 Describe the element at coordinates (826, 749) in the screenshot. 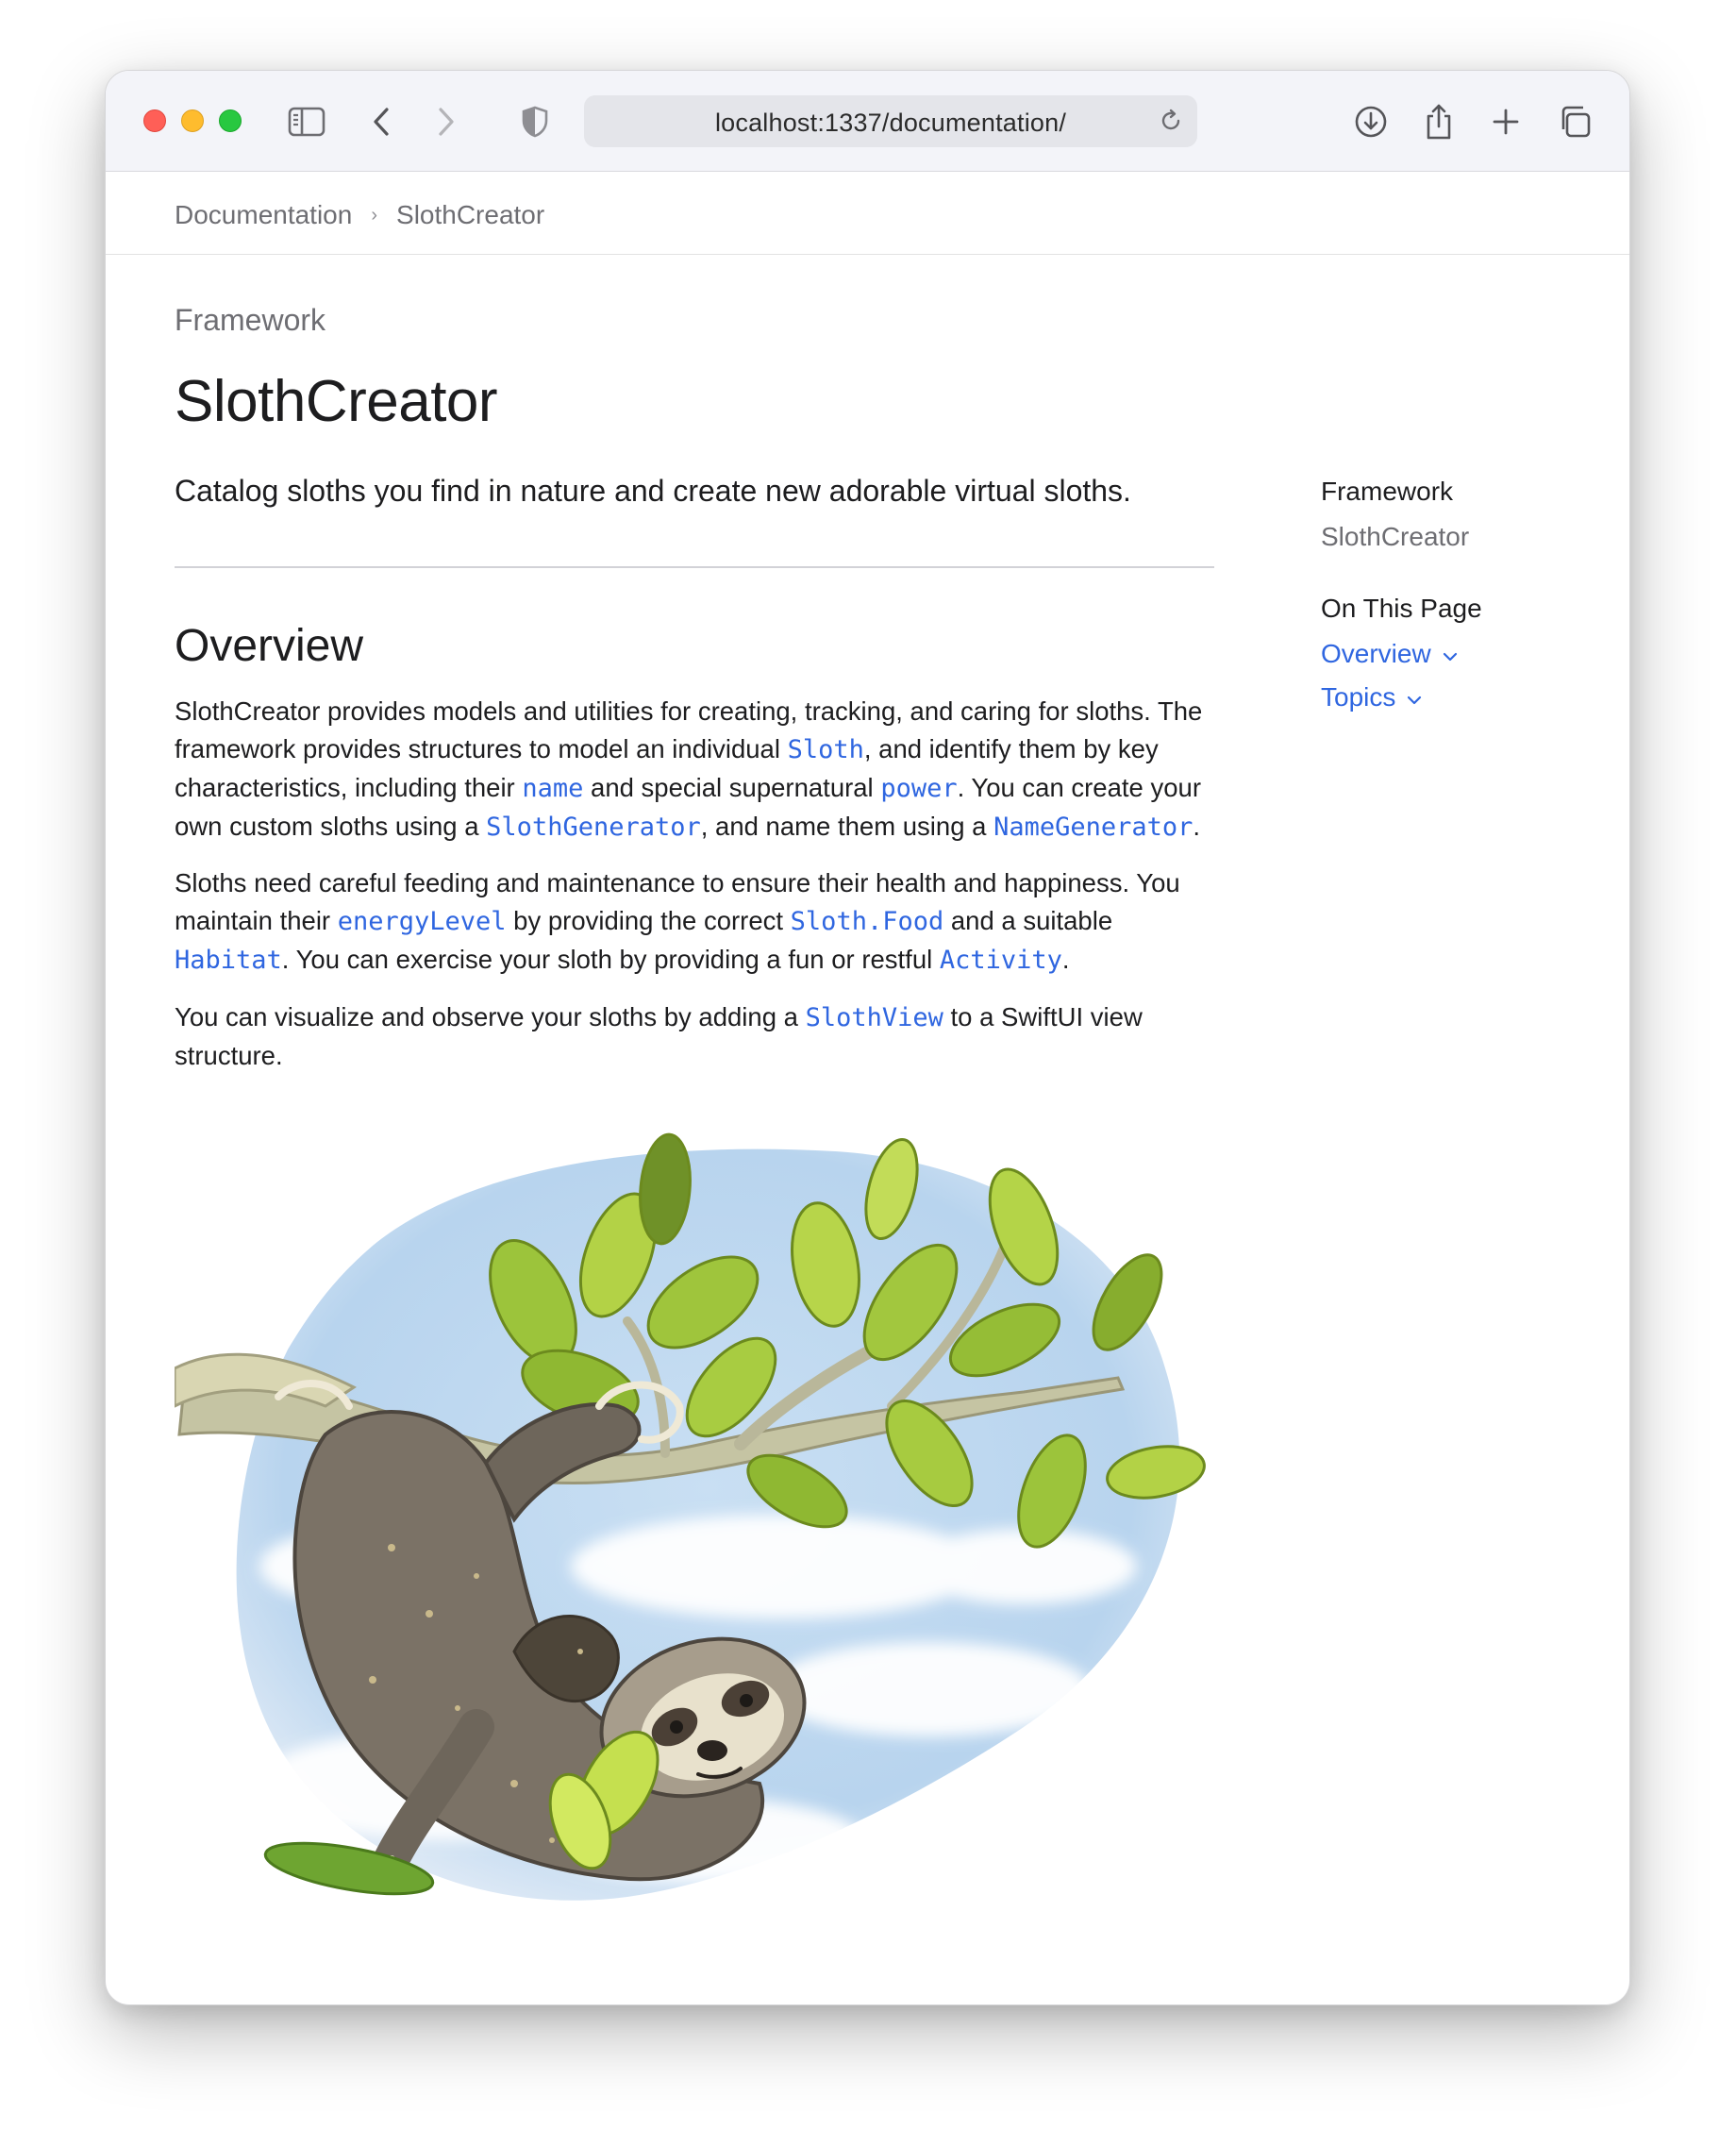

I see `symbol-link-sloth: Sloth` at that location.